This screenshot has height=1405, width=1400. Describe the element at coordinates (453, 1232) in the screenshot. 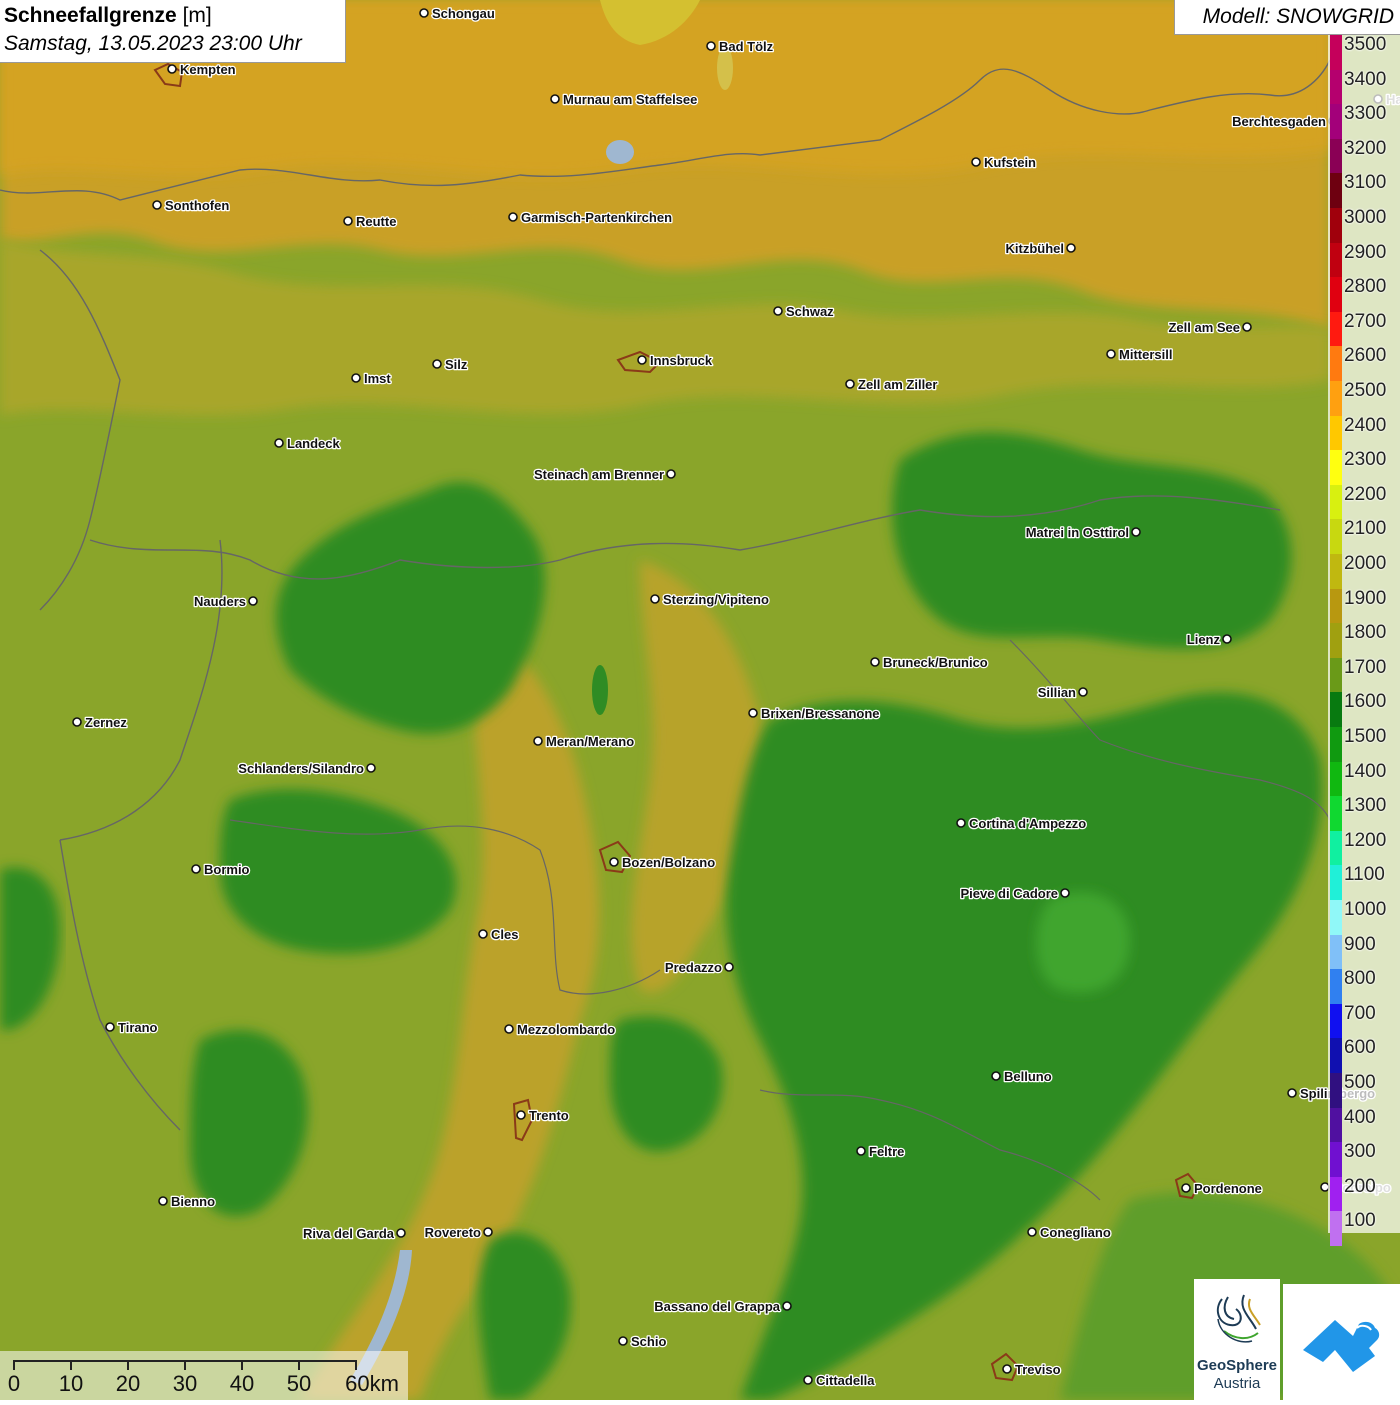

I see `city-label: Rovereto` at that location.